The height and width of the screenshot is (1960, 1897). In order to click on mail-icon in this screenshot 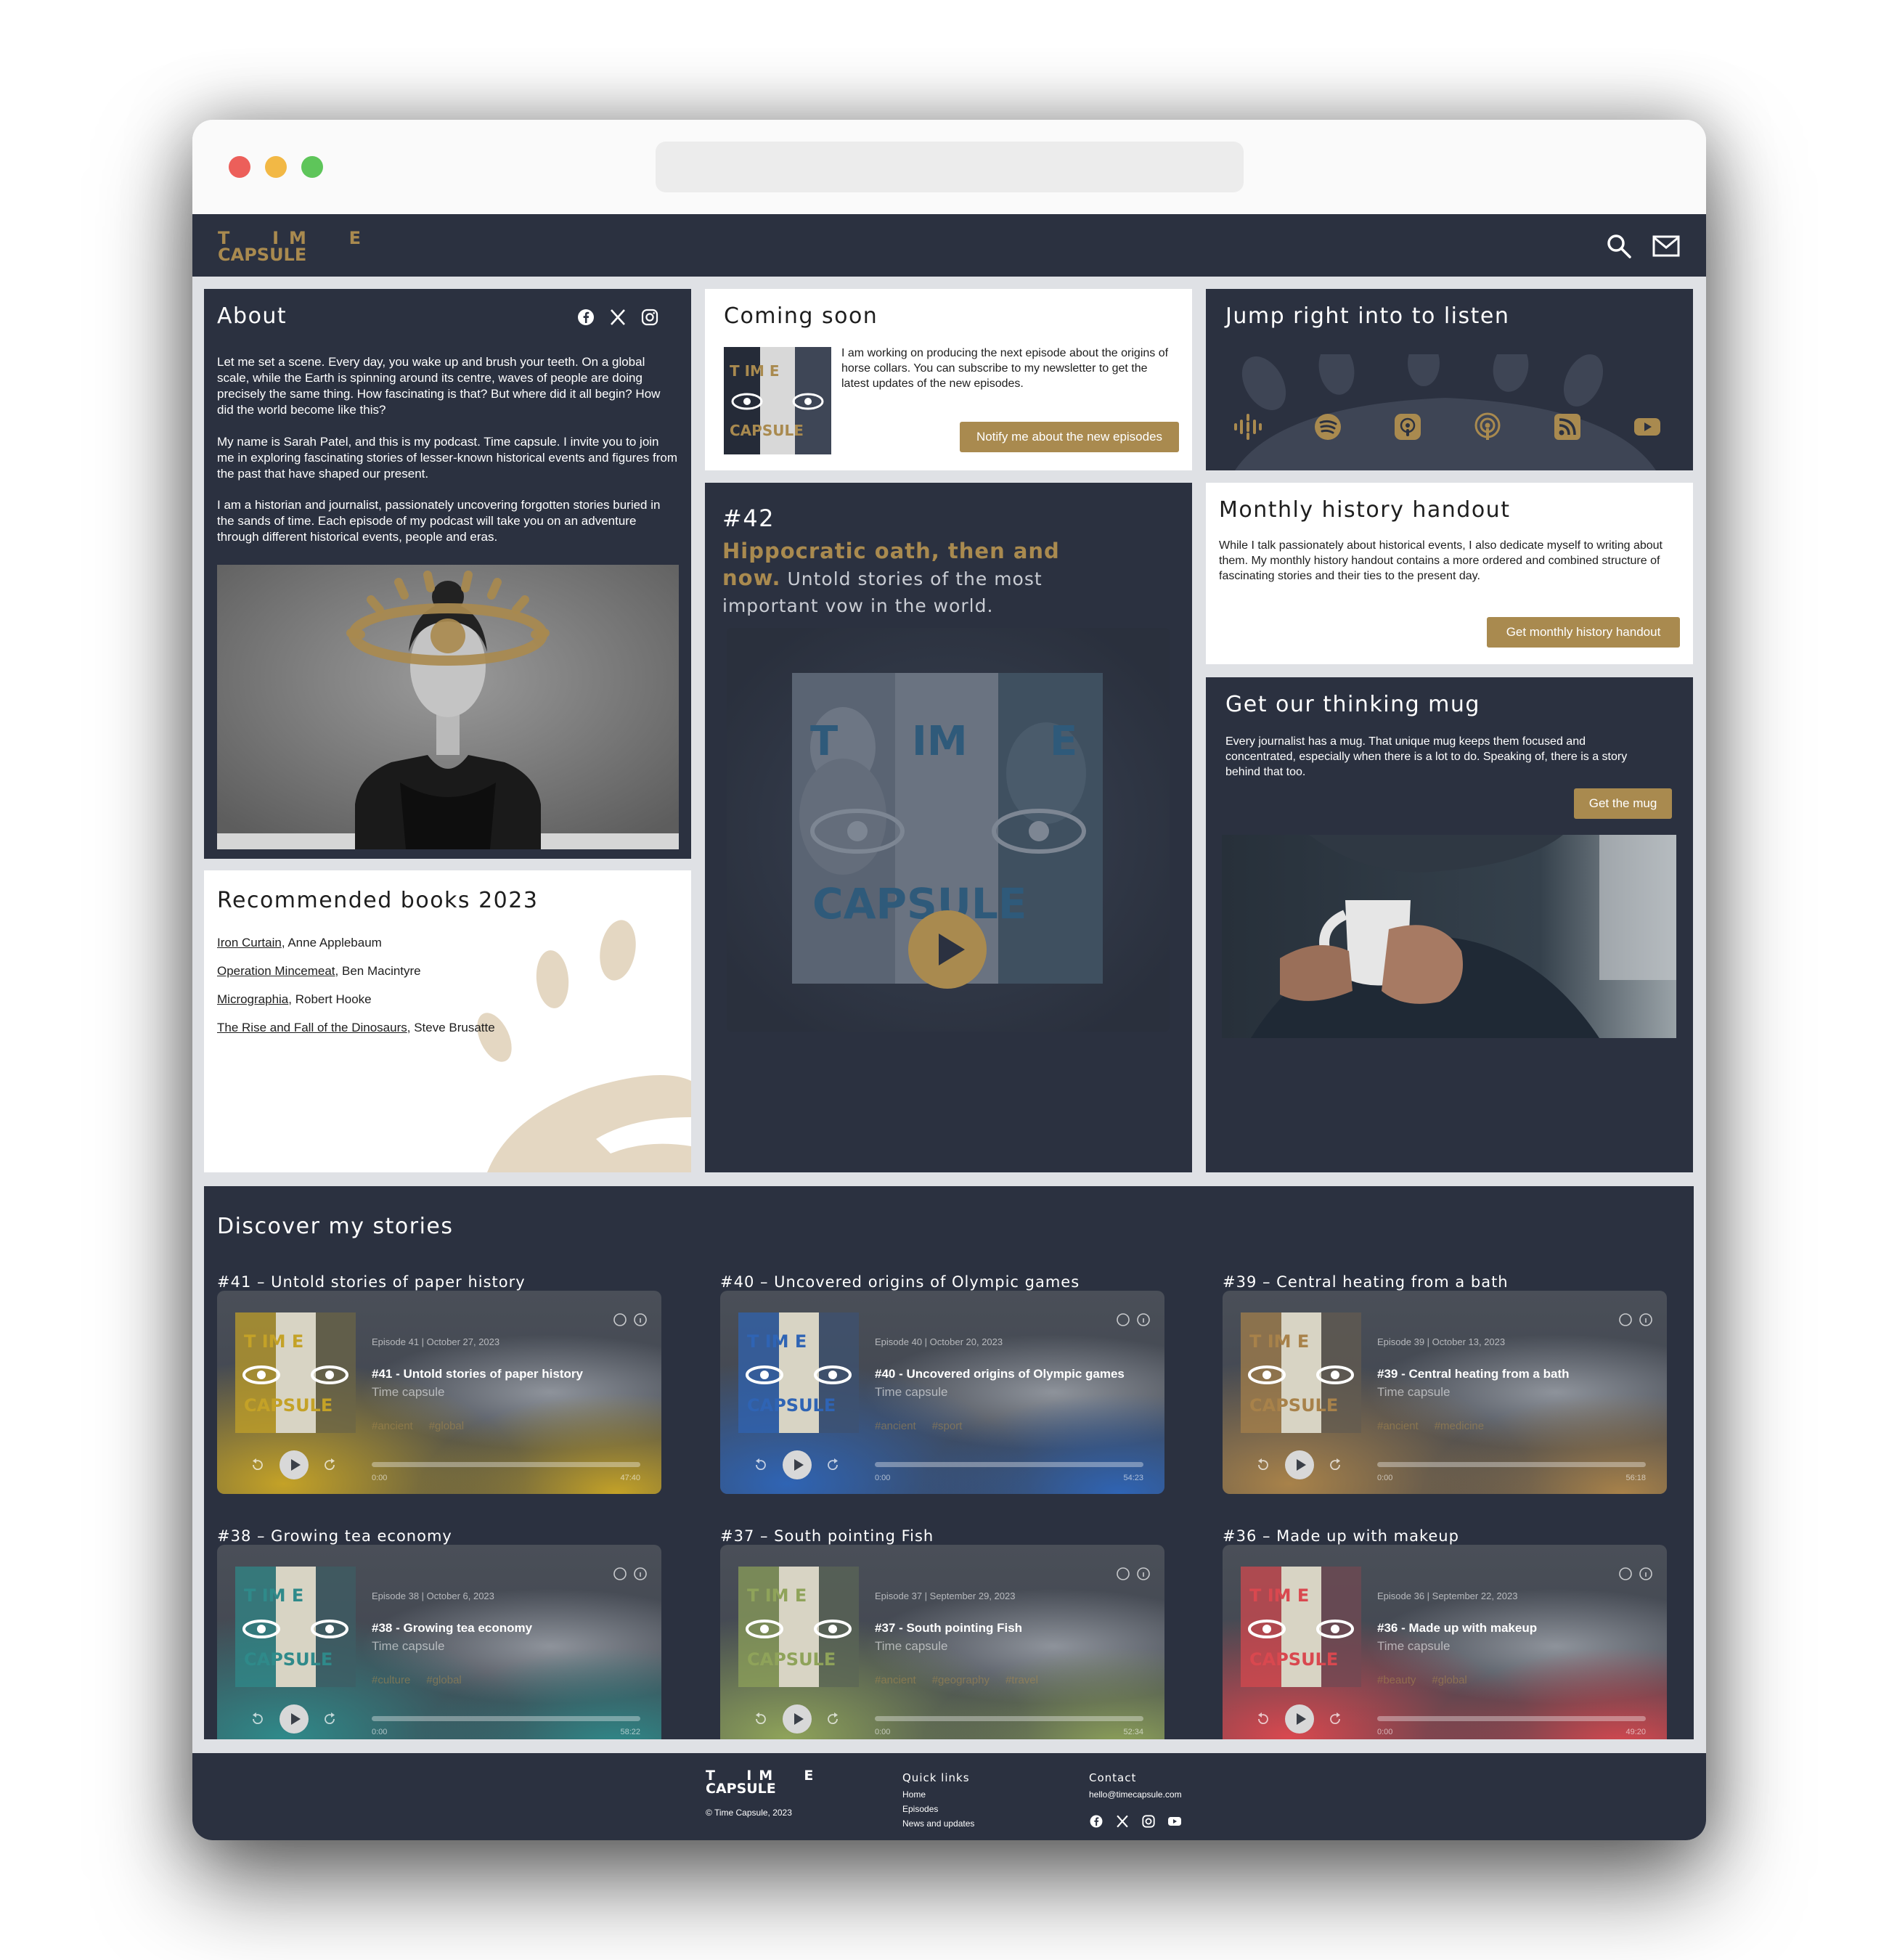, I will do `click(1666, 247)`.